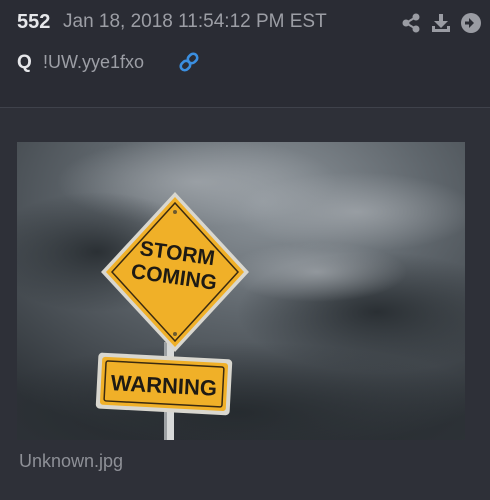 The image size is (490, 500). What do you see at coordinates (94, 62) in the screenshot?
I see `tripcode: !UW.yye1fxo` at bounding box center [94, 62].